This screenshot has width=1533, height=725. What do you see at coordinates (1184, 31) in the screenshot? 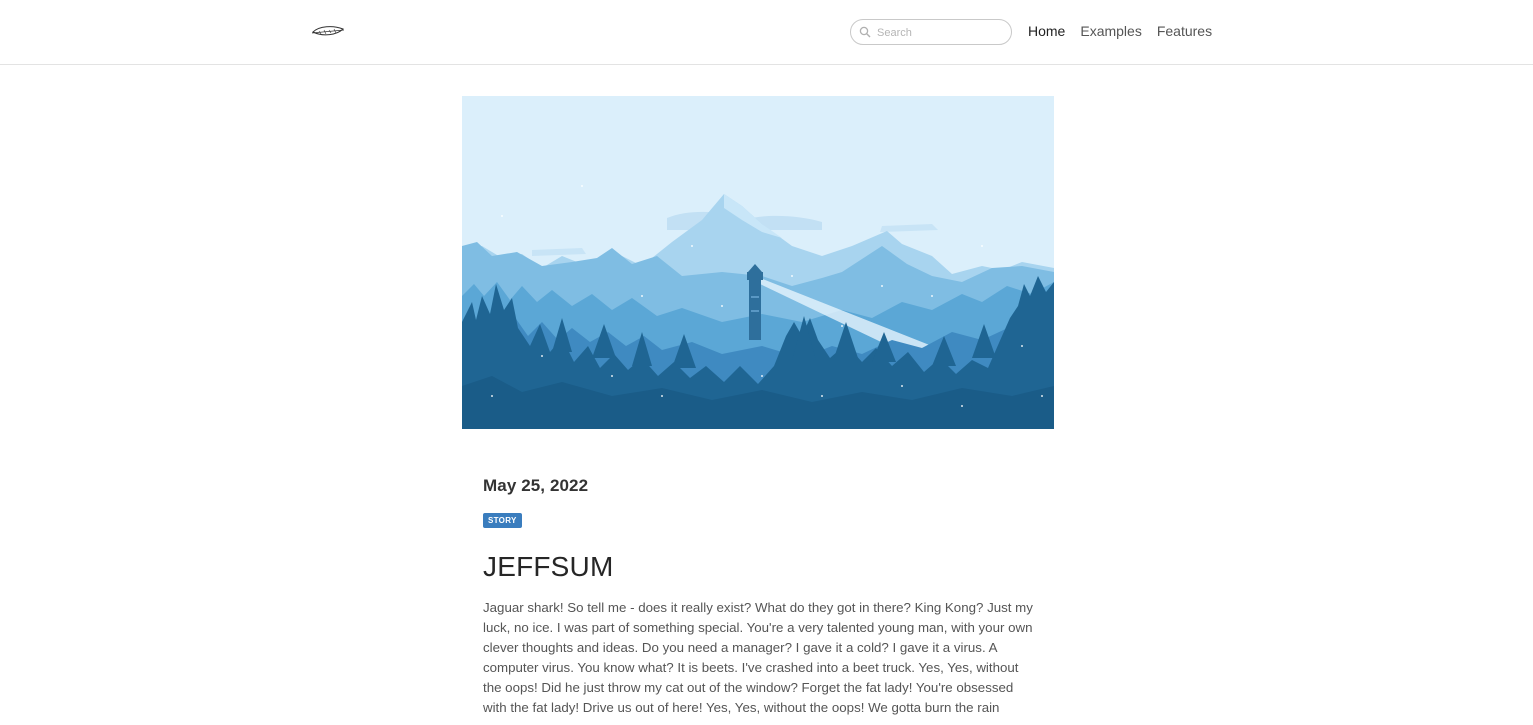
I see `nav-features-link: Features` at bounding box center [1184, 31].